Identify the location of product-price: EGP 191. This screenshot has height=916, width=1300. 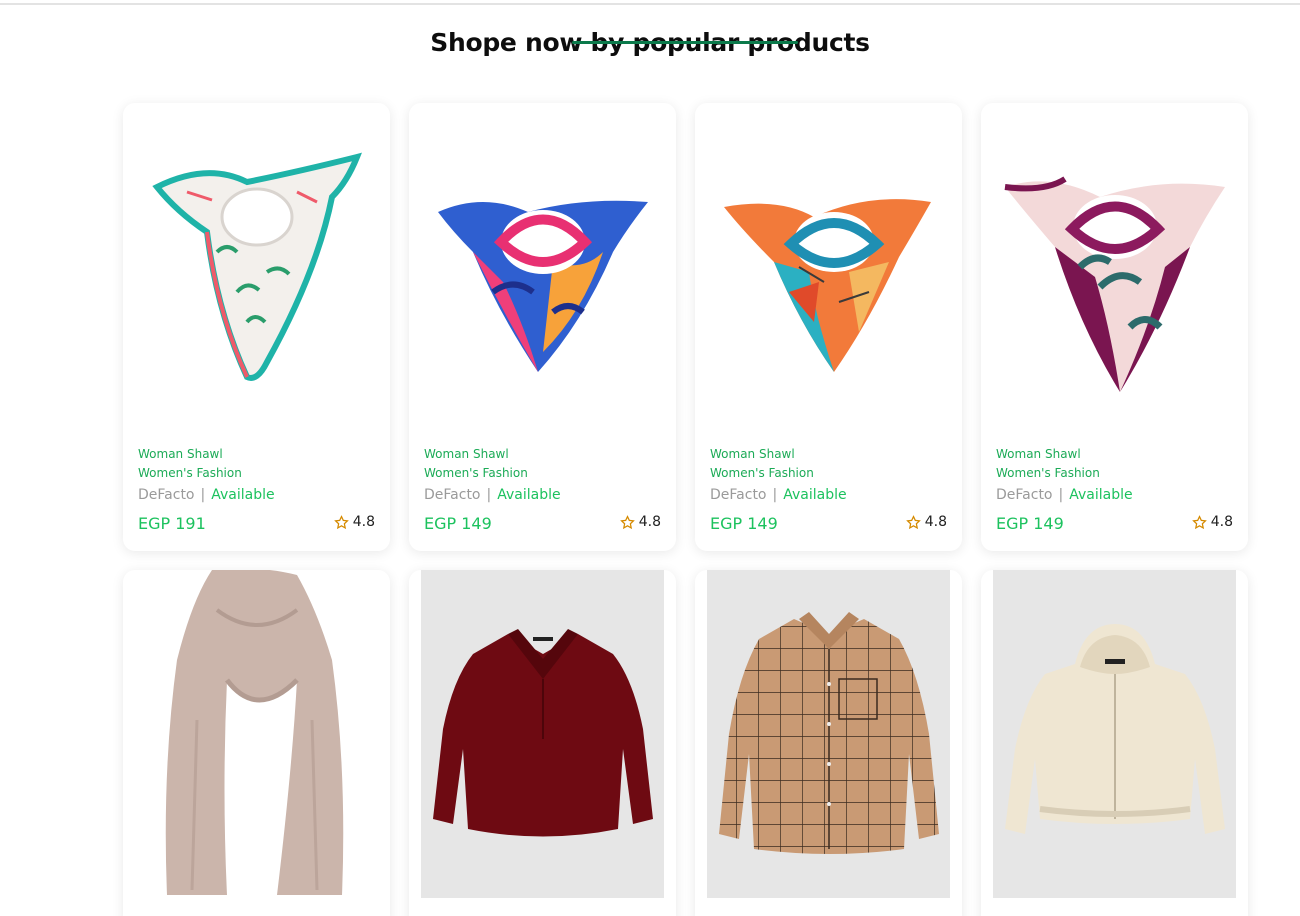
(172, 523).